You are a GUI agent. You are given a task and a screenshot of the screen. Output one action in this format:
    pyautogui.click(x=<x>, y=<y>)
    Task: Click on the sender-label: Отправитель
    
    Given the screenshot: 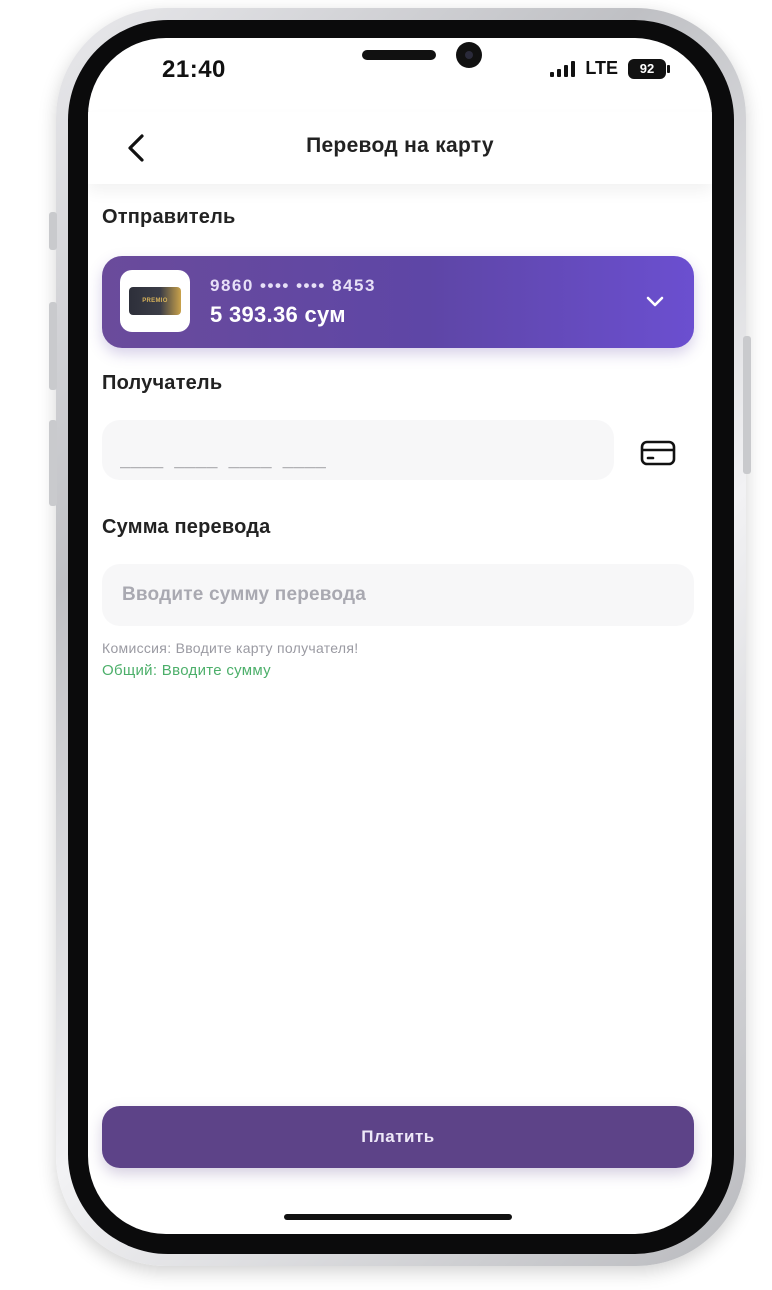 What is the action you would take?
    pyautogui.click(x=169, y=217)
    